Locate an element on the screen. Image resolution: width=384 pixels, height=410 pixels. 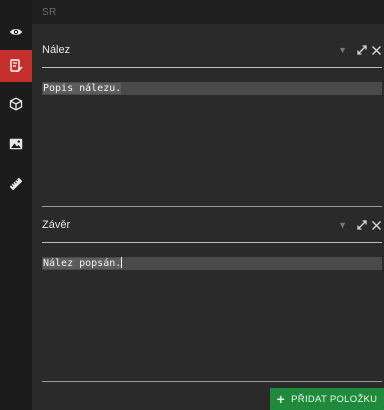
rail-item-images is located at coordinates (16, 144).